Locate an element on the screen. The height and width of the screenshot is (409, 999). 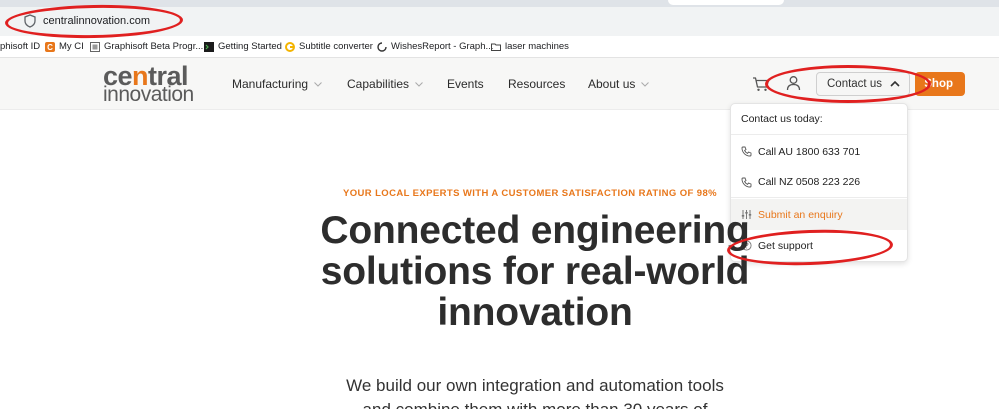
url-text: centralinnovation.com is located at coordinates (96, 21).